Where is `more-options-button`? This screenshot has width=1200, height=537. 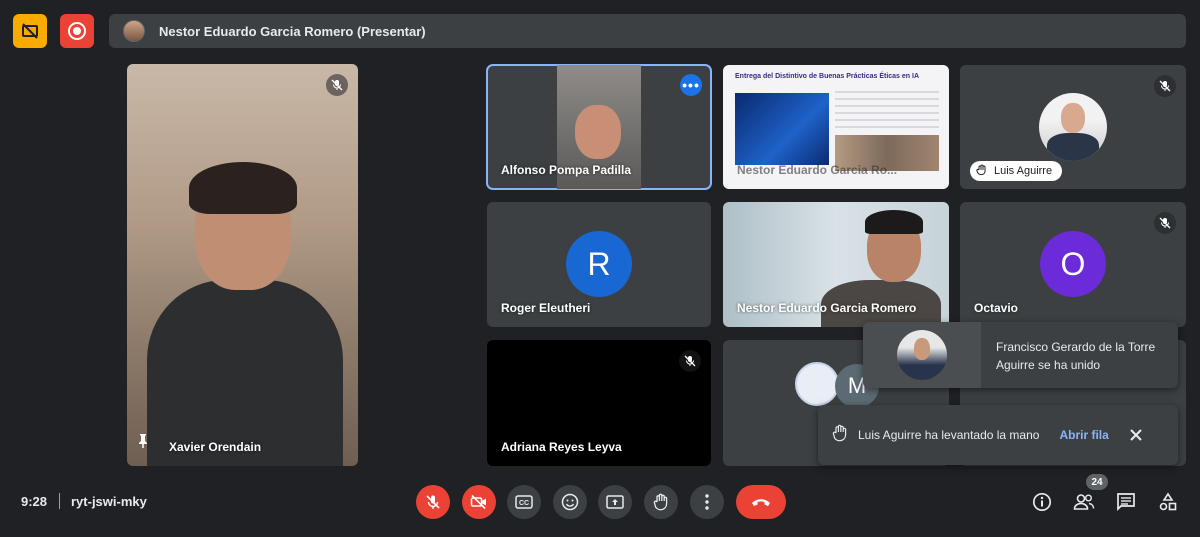
more-options-button is located at coordinates (707, 502).